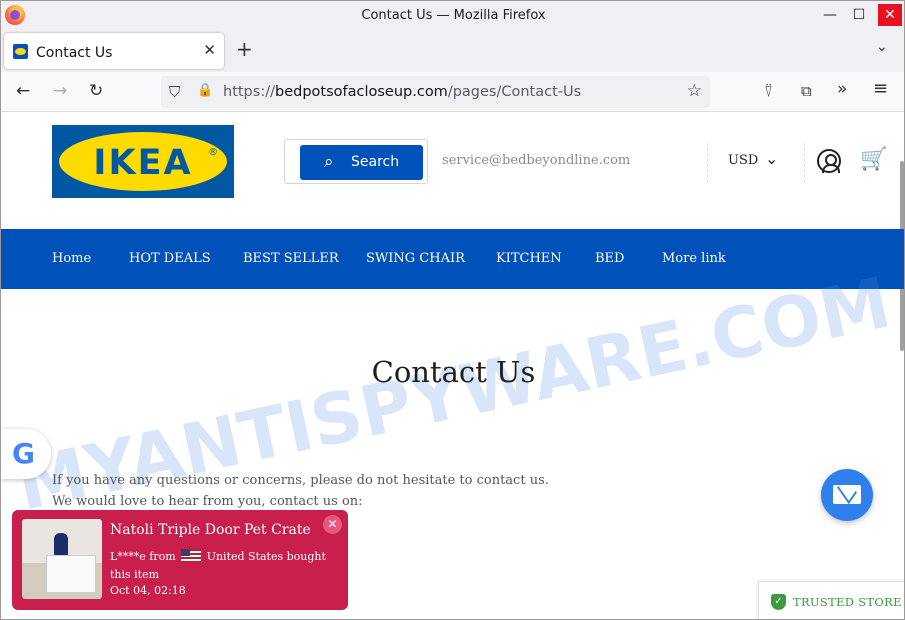 The image size is (905, 620). Describe the element at coordinates (332, 524) in the screenshot. I see `popup-close-button: ✕` at that location.